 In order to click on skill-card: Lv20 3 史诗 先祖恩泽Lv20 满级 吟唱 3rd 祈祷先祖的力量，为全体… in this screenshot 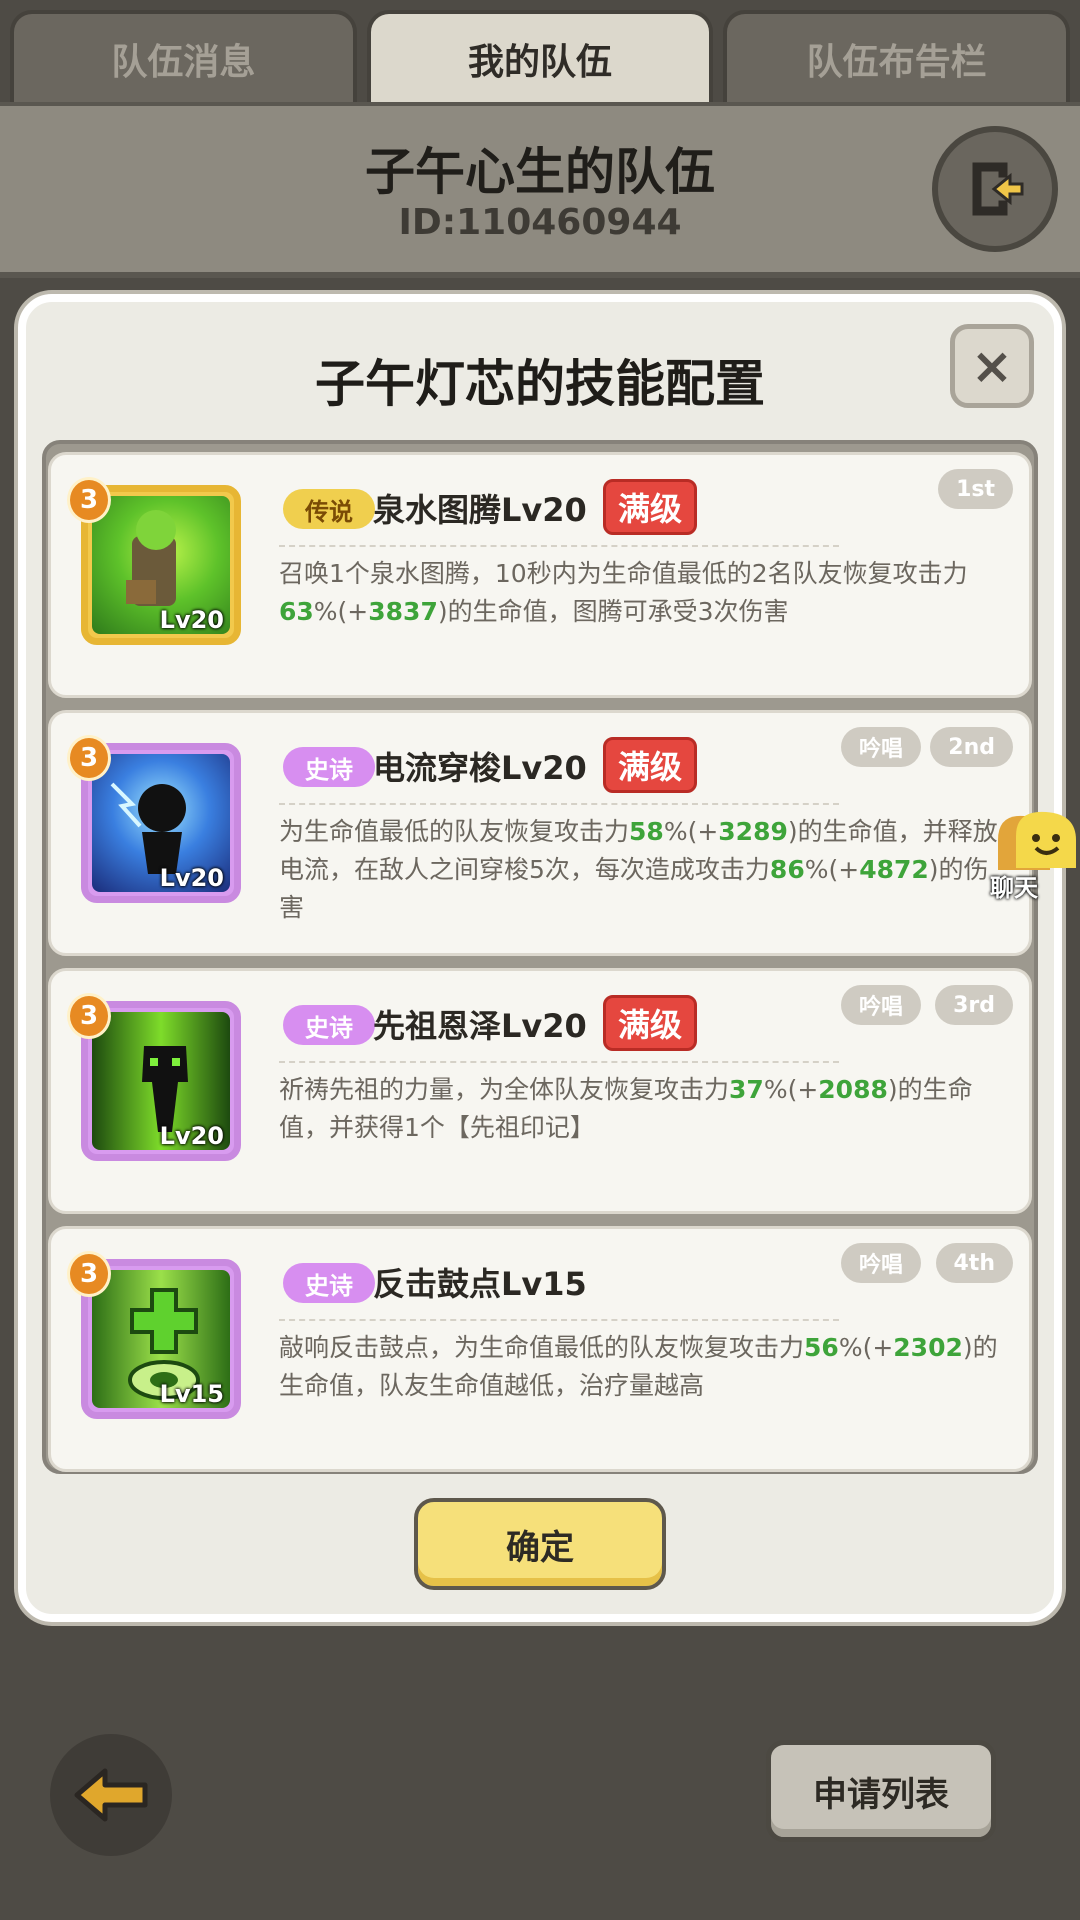, I will do `click(540, 1091)`.